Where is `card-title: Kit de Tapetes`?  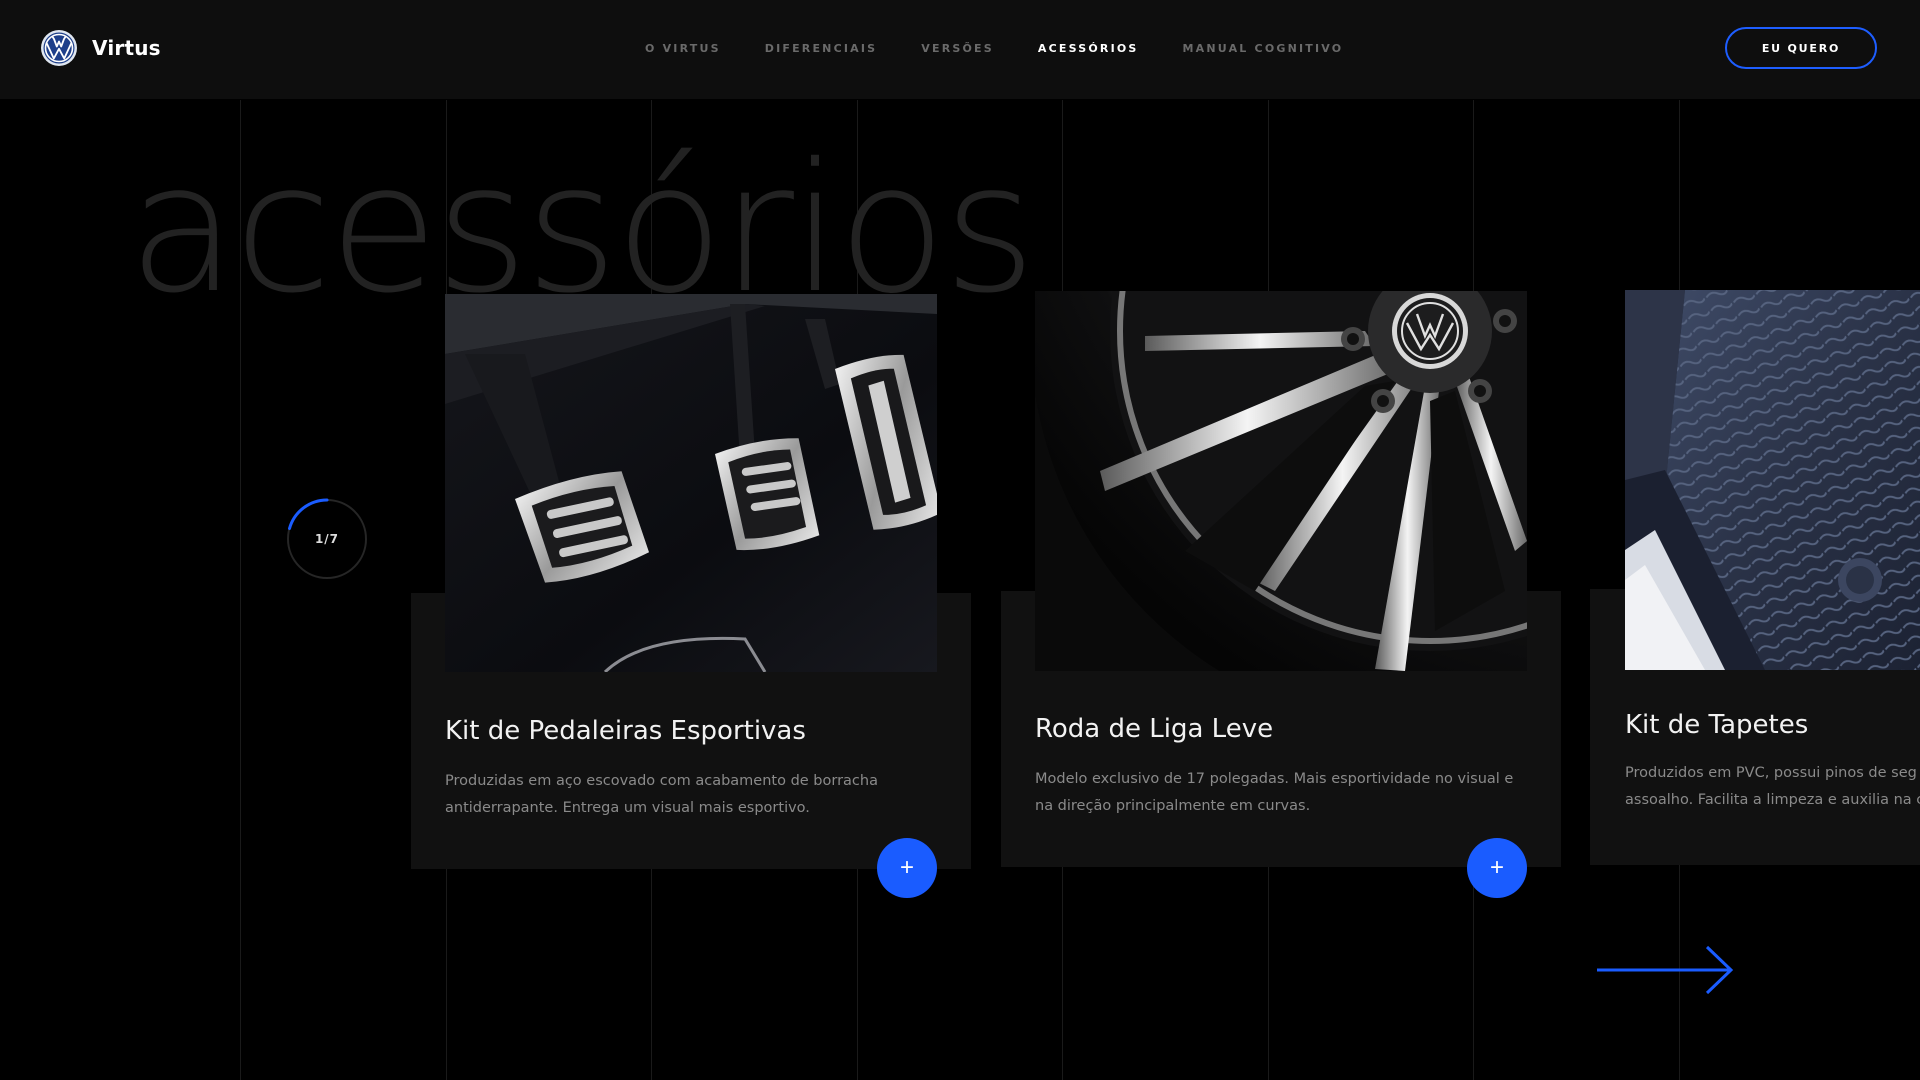 card-title: Kit de Tapetes is located at coordinates (1717, 725).